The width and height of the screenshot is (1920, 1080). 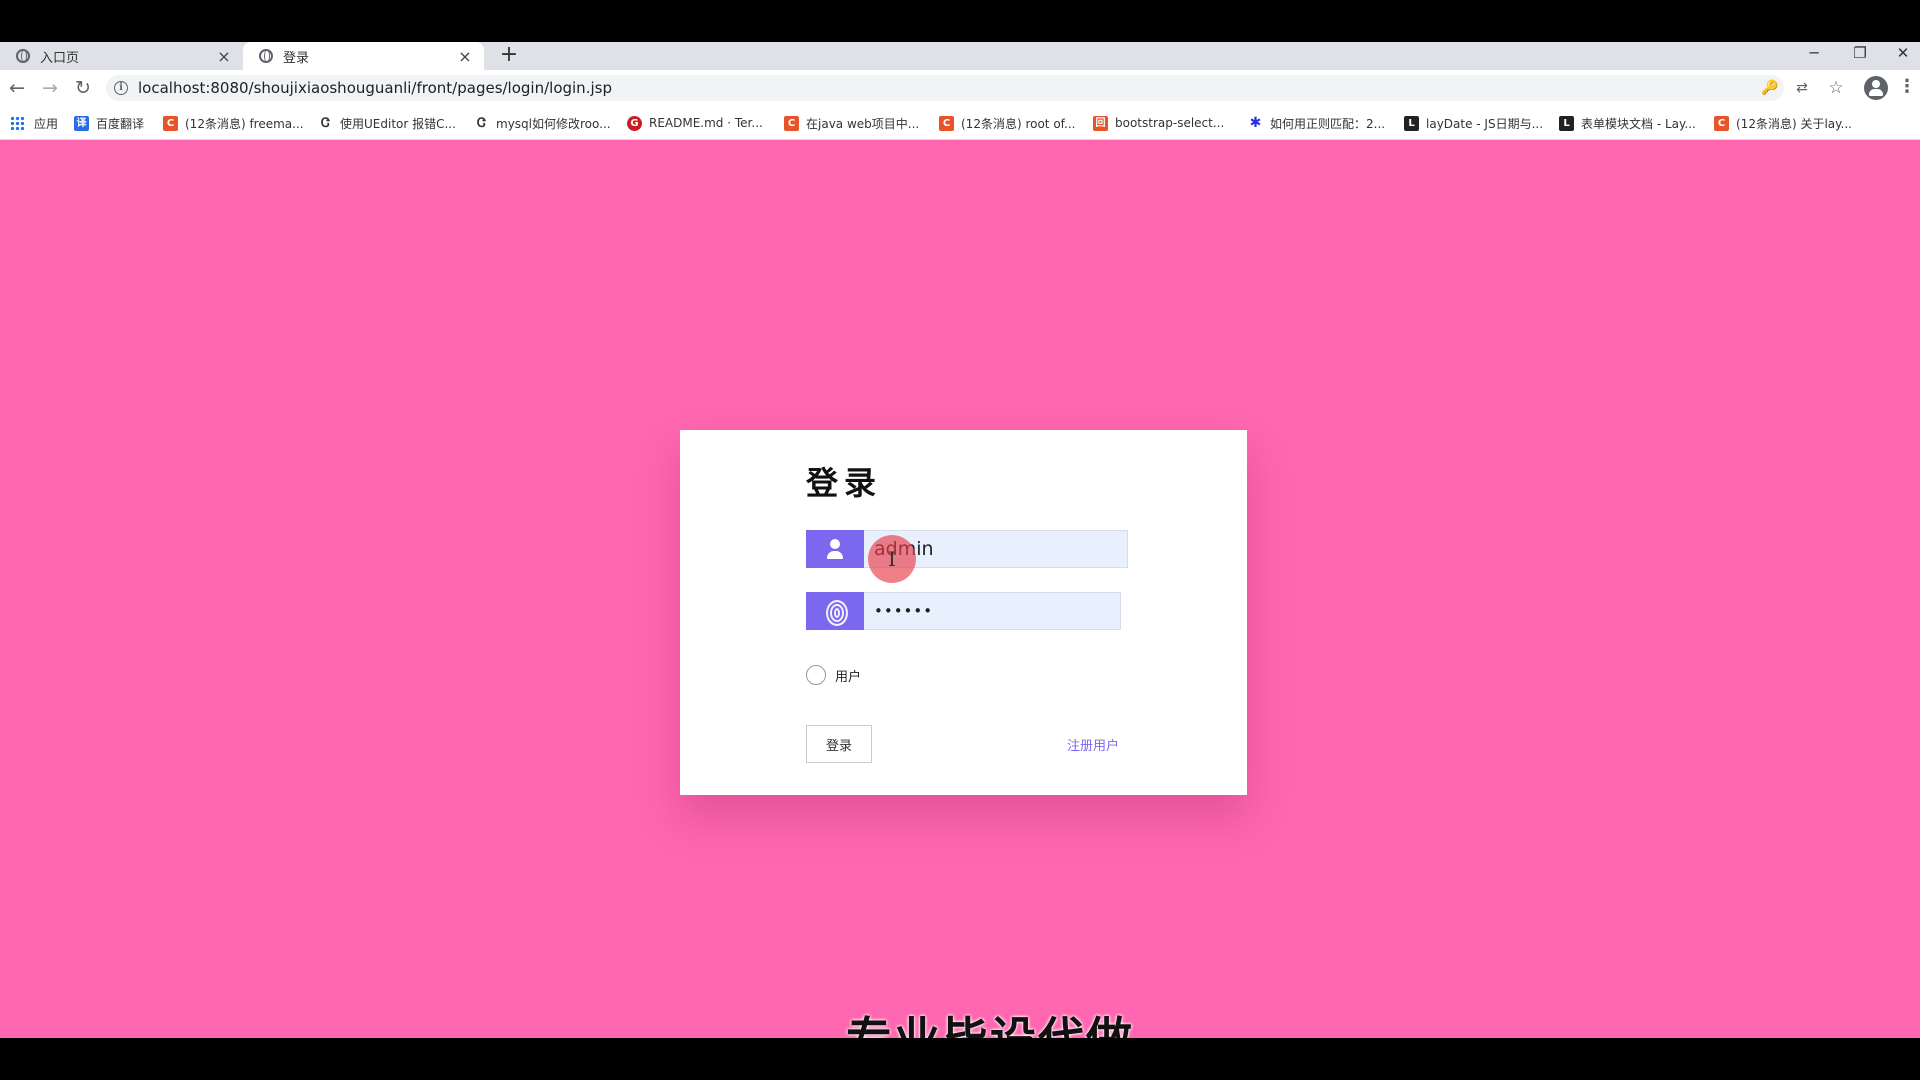 I want to click on role-label: 用户, so click(x=848, y=677).